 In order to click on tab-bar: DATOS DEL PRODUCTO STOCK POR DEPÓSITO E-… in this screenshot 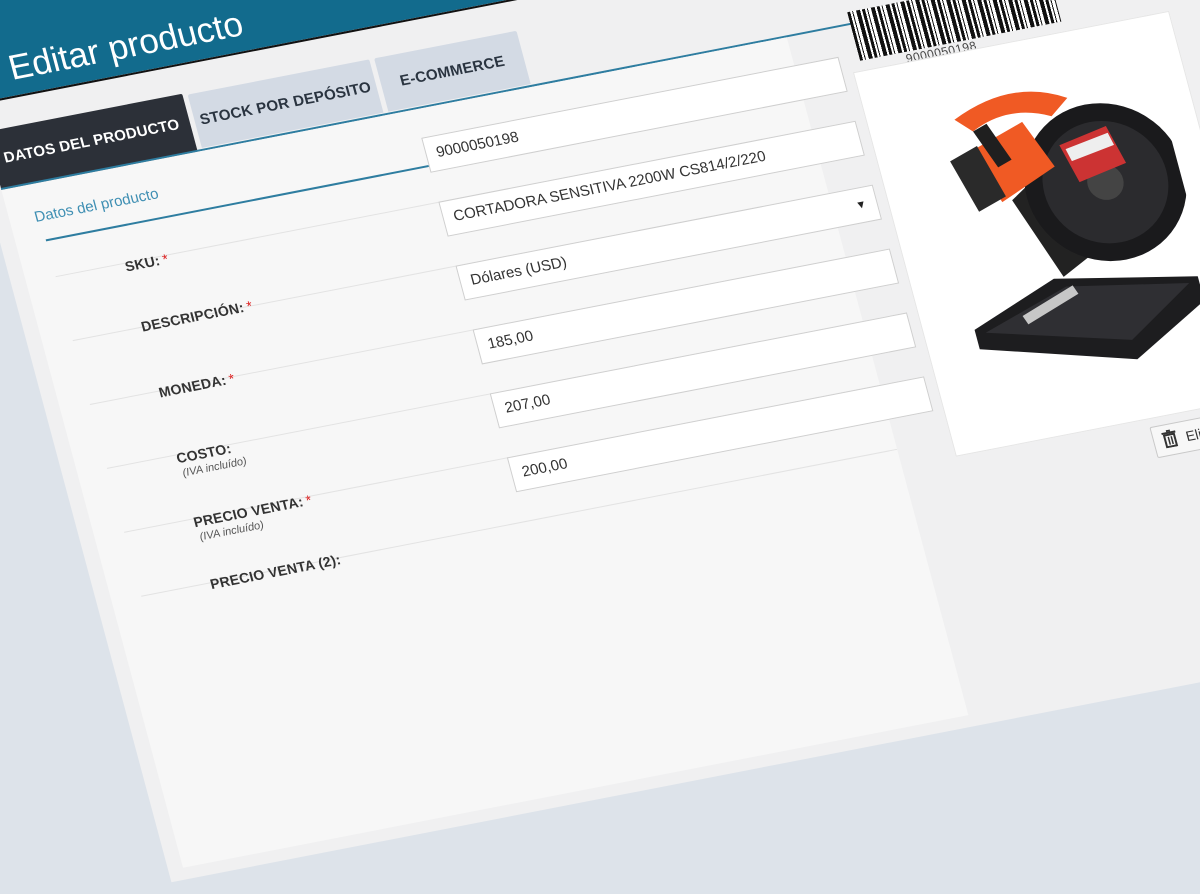, I will do `click(265, 110)`.